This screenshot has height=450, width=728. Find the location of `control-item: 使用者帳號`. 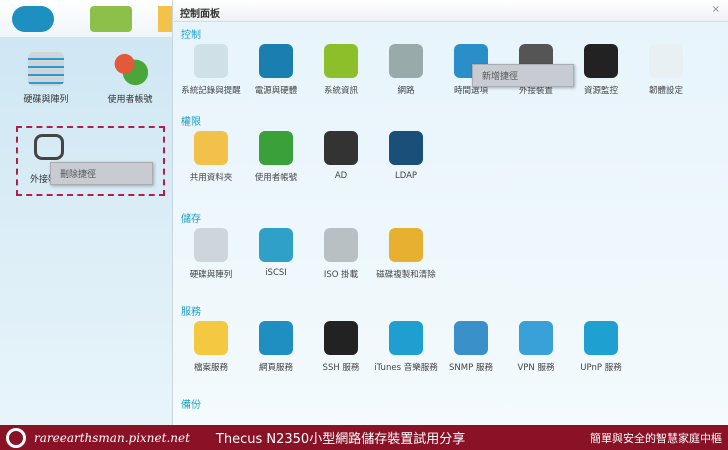

control-item: 使用者帳號 is located at coordinates (276, 157).